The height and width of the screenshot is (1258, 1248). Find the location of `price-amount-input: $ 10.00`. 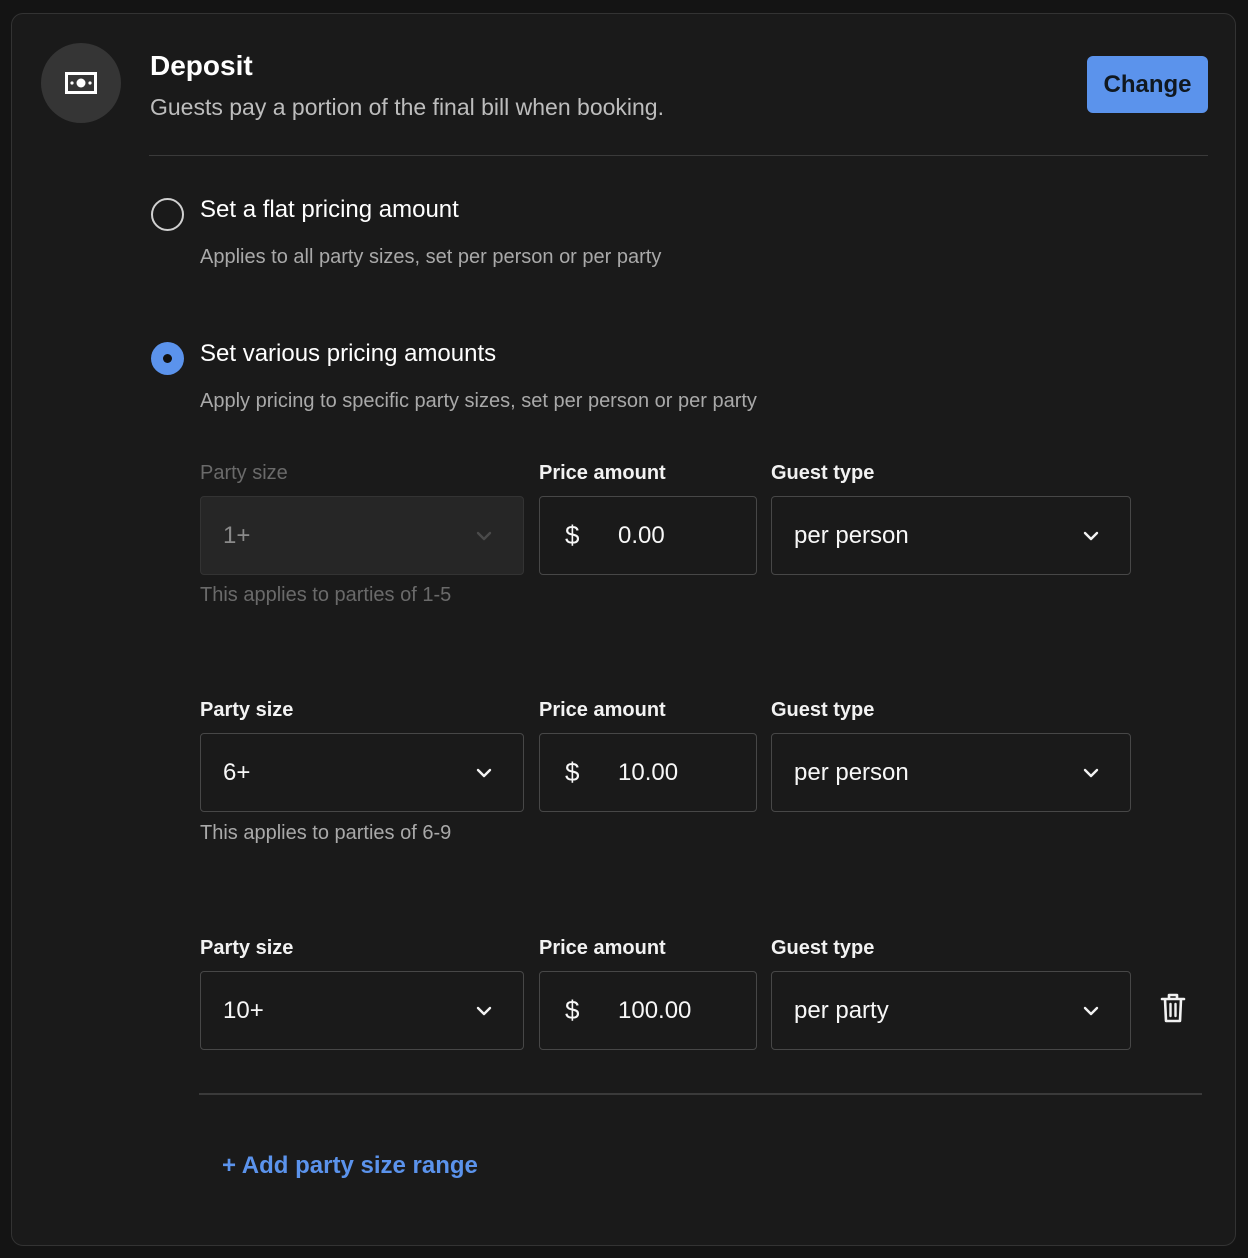

price-amount-input: $ 10.00 is located at coordinates (648, 772).